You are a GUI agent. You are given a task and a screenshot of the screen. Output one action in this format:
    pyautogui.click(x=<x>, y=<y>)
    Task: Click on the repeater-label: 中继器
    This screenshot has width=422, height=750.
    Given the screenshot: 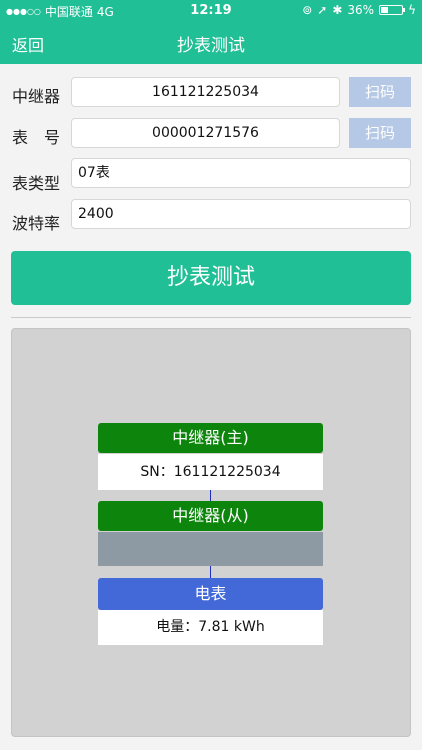 What is the action you would take?
    pyautogui.click(x=36, y=96)
    